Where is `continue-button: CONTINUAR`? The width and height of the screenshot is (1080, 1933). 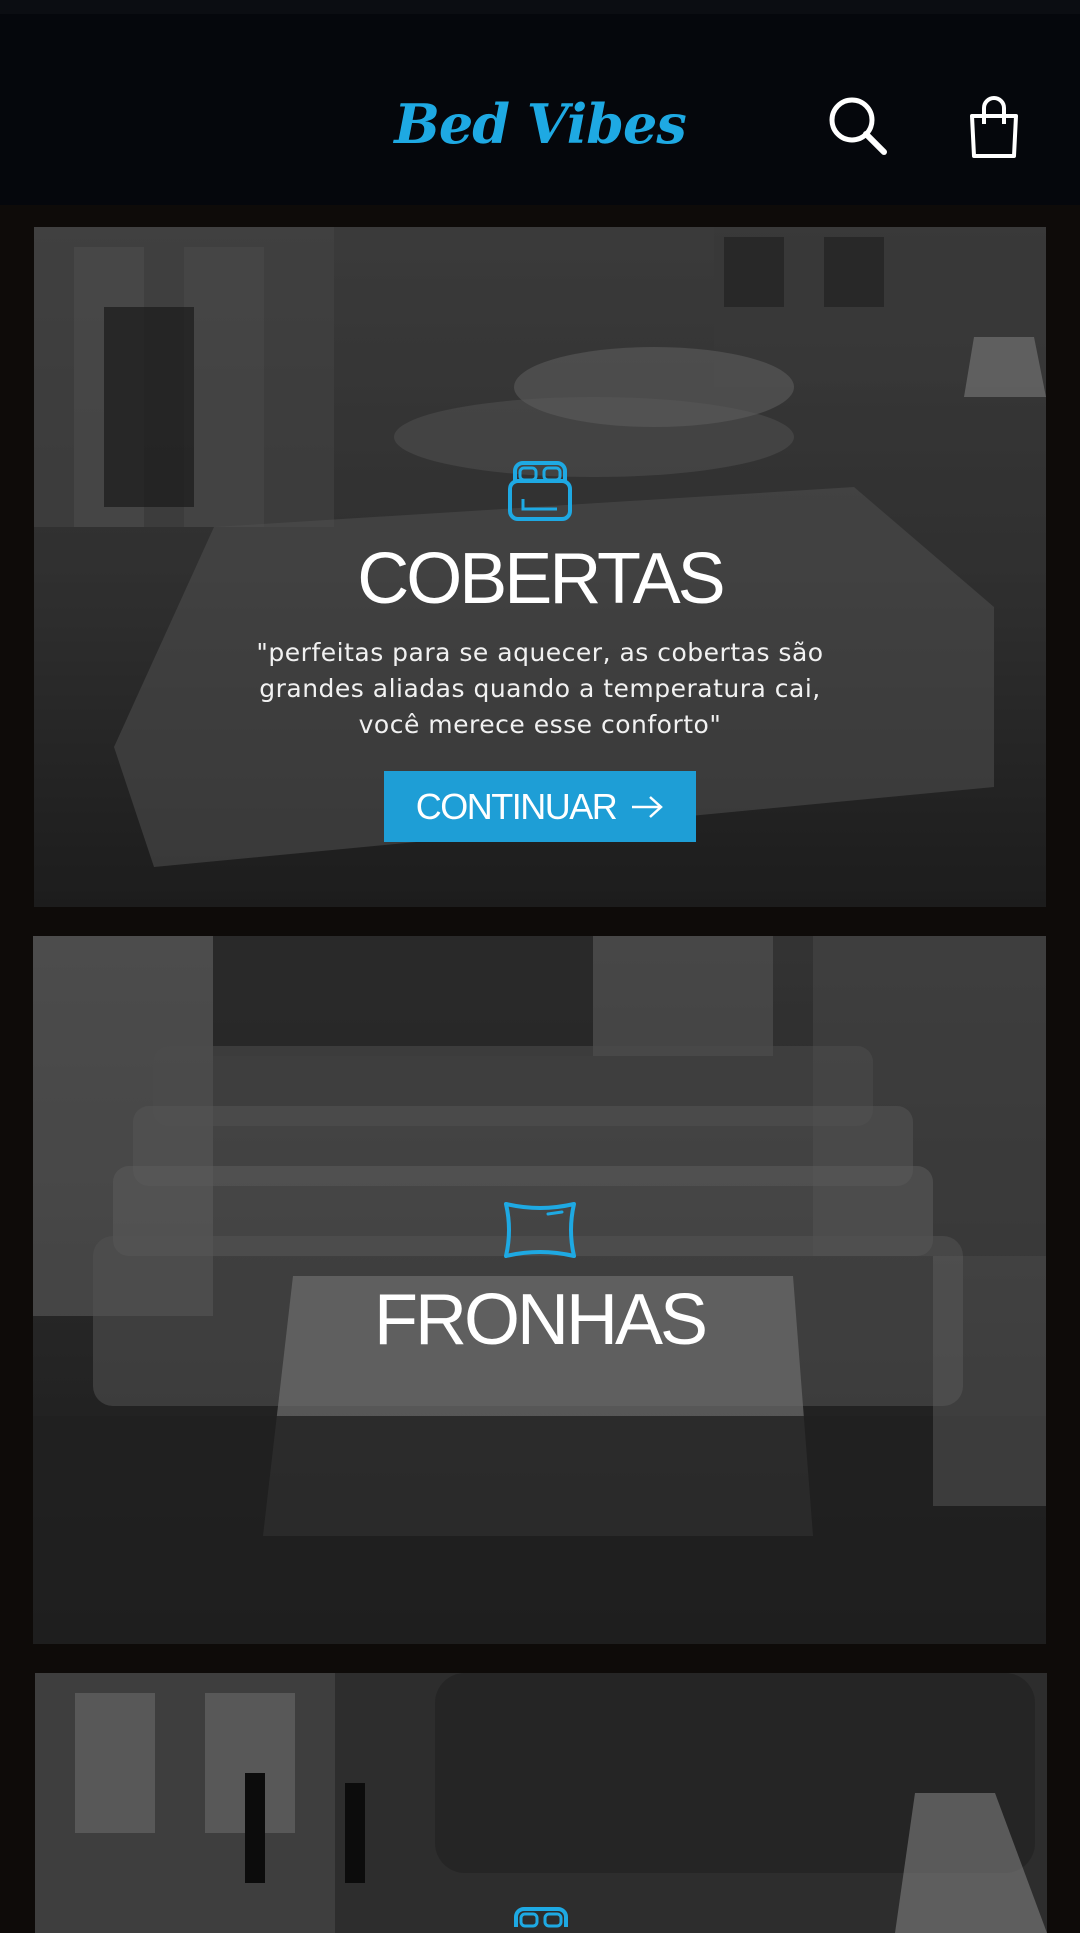
continue-button: CONTINUAR is located at coordinates (540, 806).